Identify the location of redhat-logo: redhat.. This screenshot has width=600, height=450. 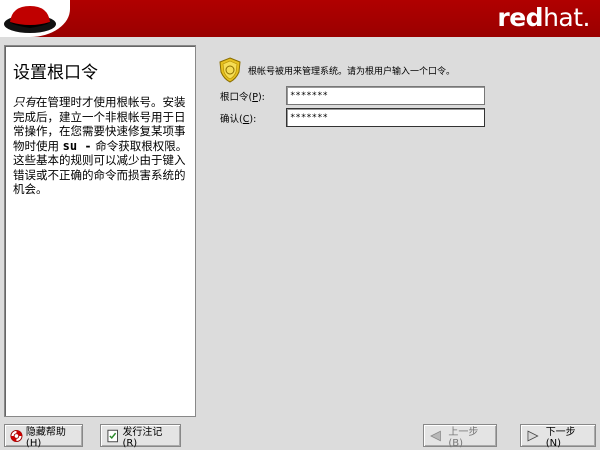
(543, 17).